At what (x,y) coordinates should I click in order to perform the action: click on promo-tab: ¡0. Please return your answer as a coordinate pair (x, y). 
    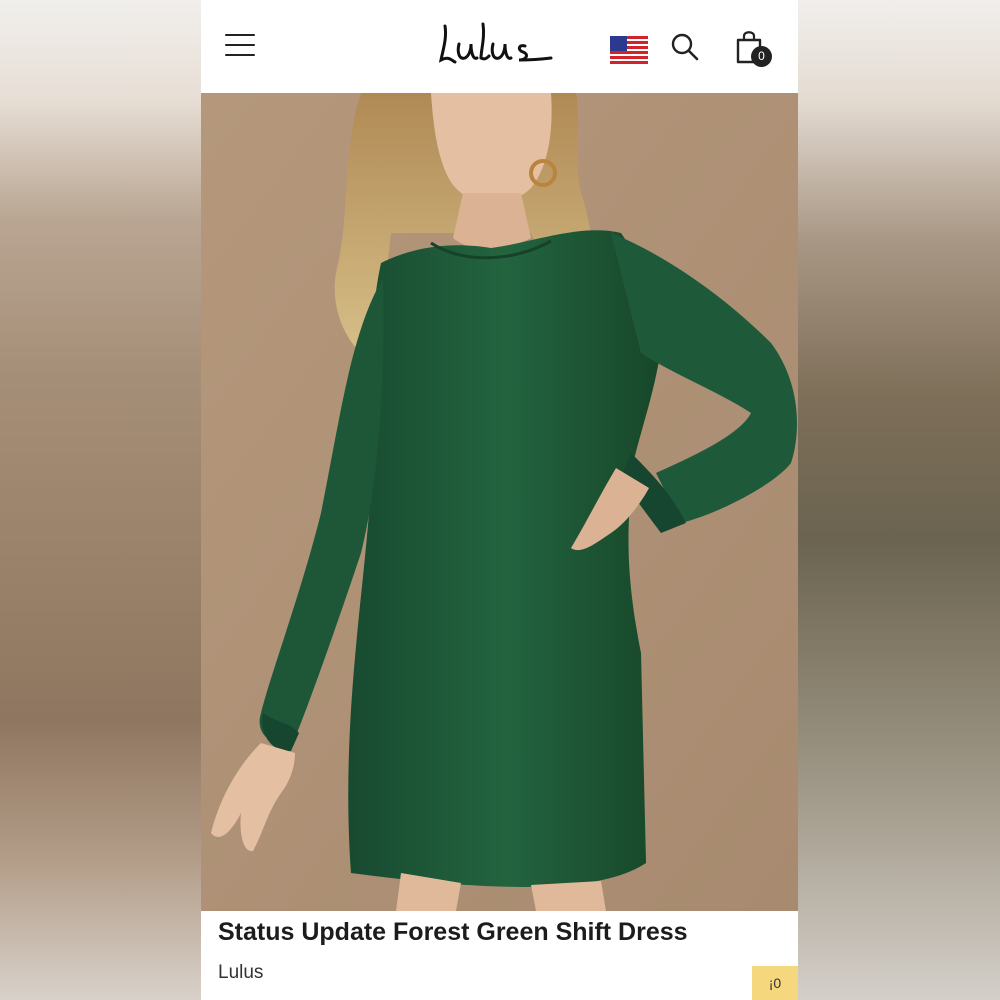
    Looking at the image, I should click on (775, 983).